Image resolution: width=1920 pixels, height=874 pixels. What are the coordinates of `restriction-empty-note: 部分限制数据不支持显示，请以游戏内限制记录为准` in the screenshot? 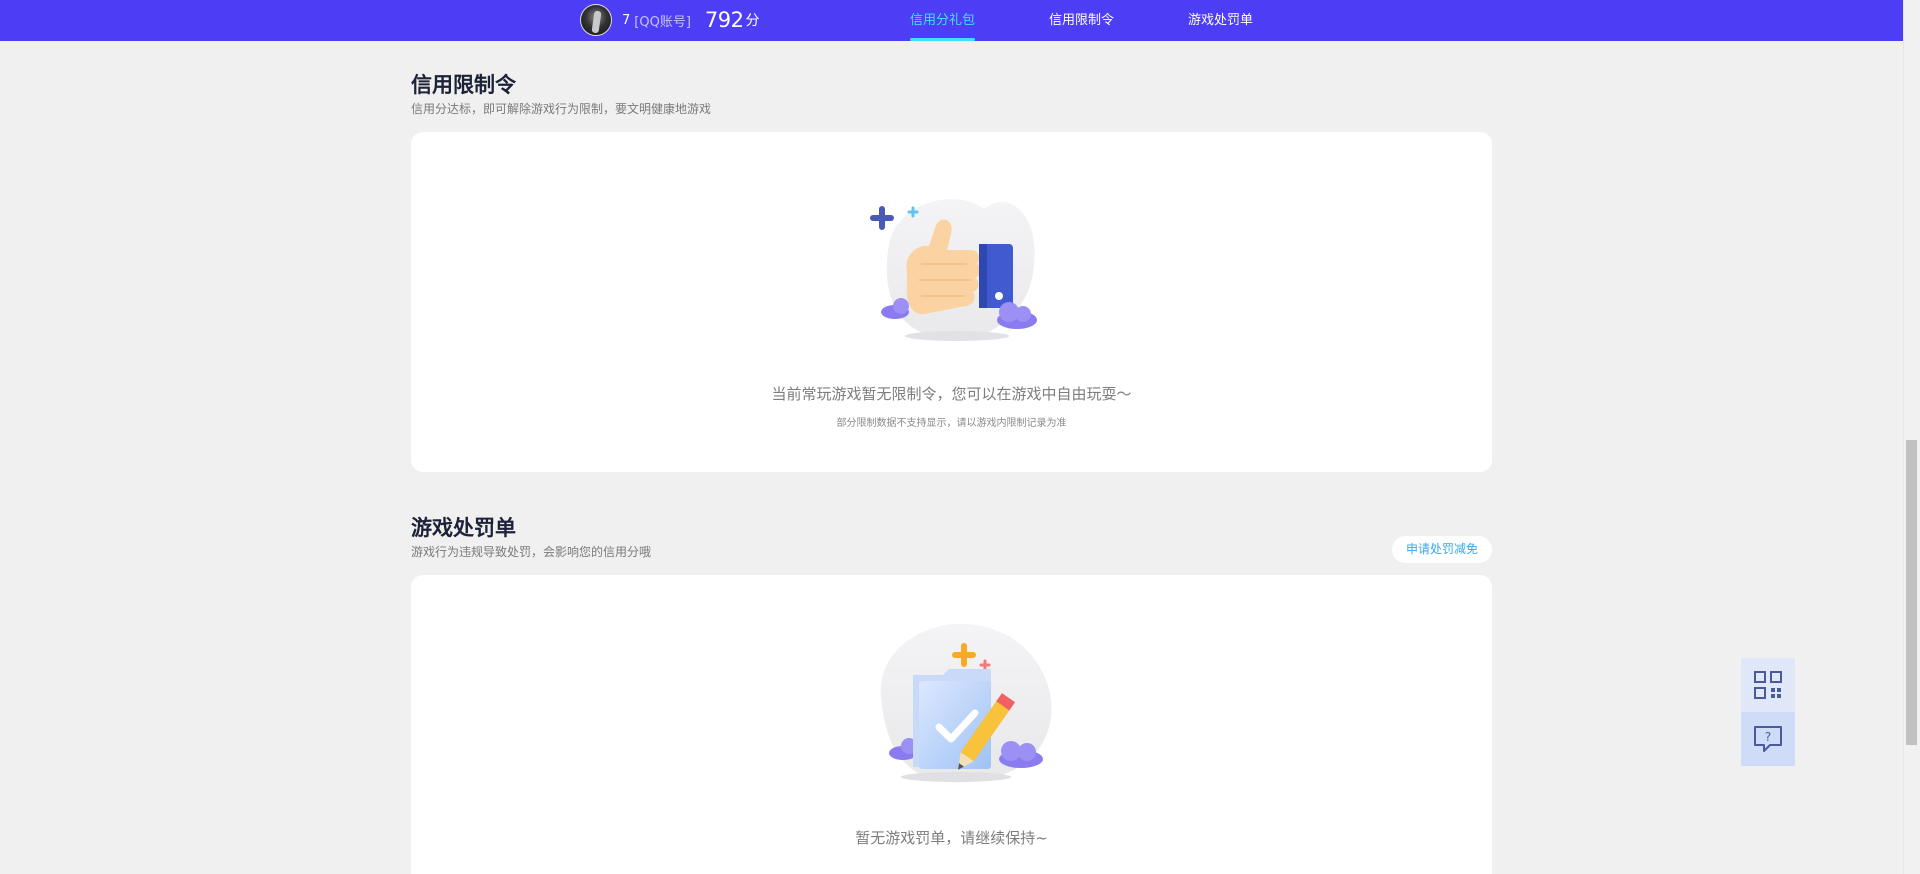 It's located at (951, 423).